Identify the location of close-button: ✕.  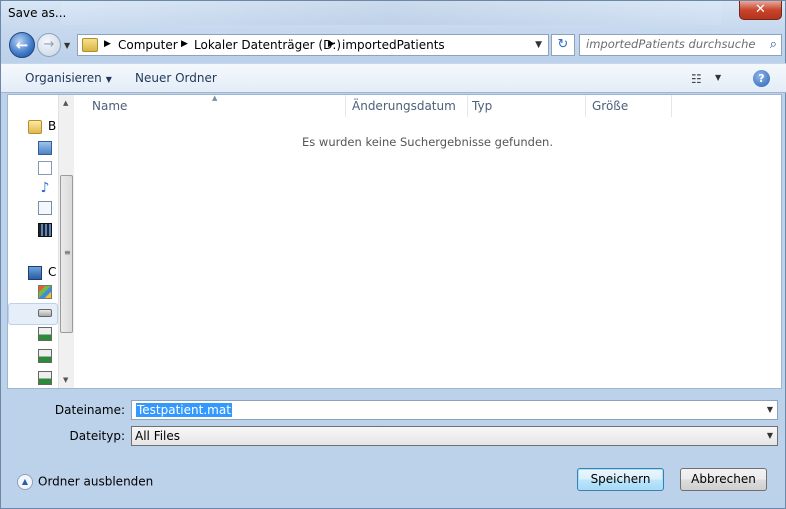
(760, 10).